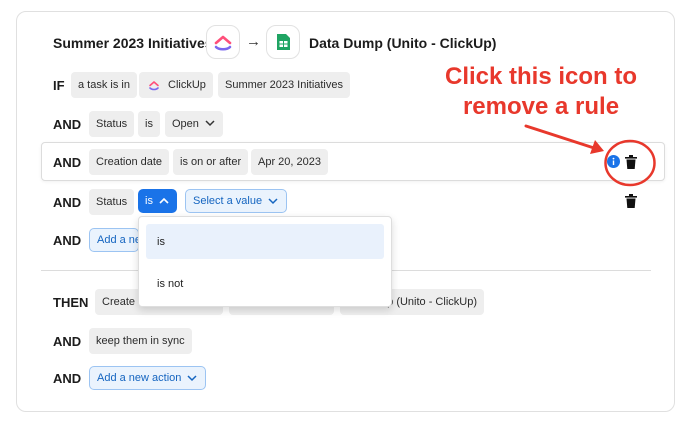 This screenshot has width=686, height=433. What do you see at coordinates (140, 341) in the screenshot?
I see `sync-chip: keep them in sync` at bounding box center [140, 341].